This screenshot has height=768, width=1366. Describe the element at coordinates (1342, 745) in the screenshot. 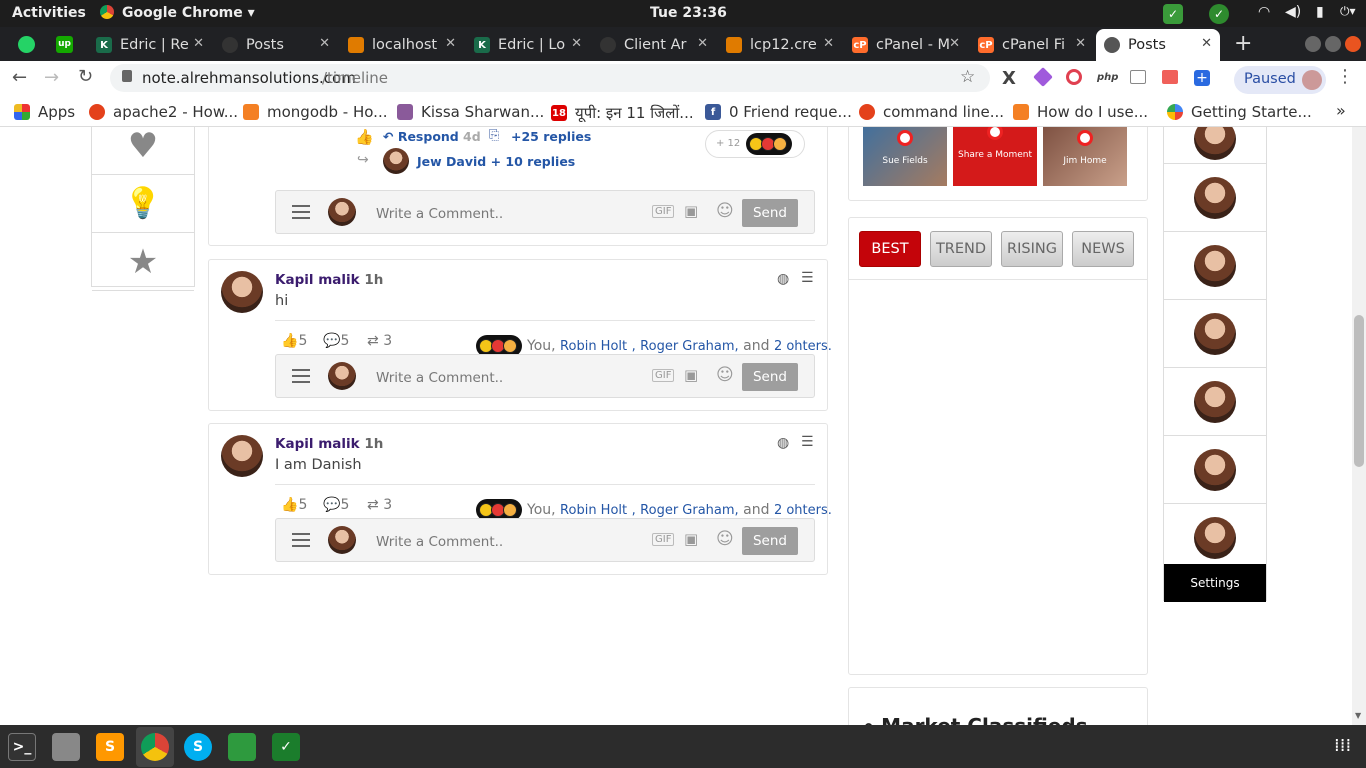

I see `show-apps-grid-icon: ⁞⁞⁞` at that location.